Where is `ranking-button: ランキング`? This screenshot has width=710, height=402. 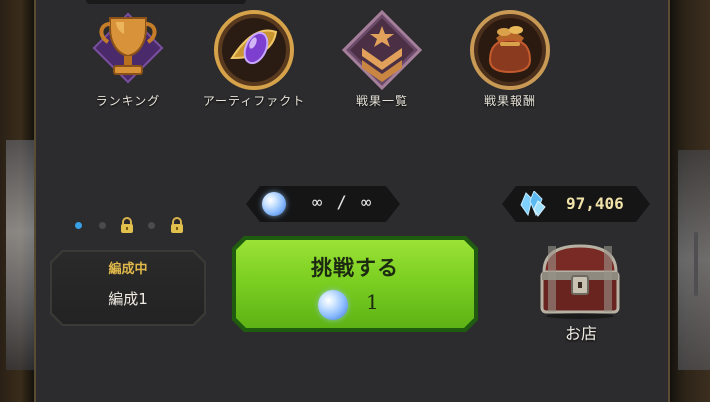 ranking-button: ランキング is located at coordinates (128, 58).